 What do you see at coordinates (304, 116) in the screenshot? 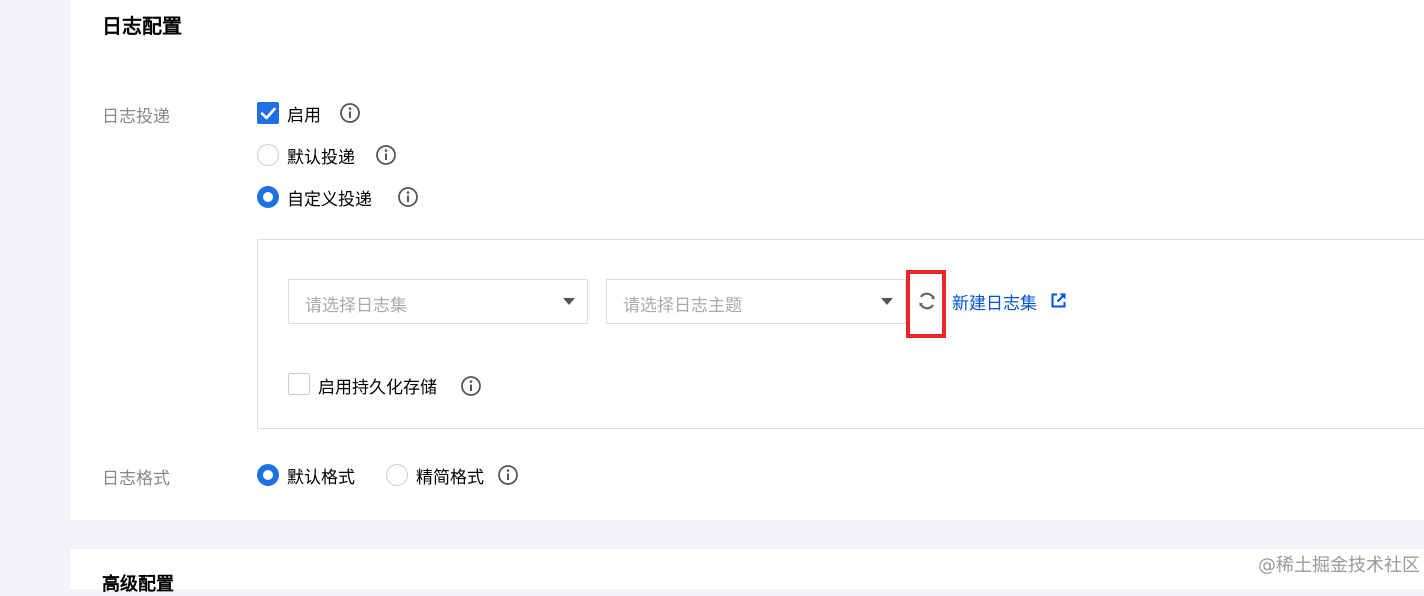
I see `enable-label: 启用` at bounding box center [304, 116].